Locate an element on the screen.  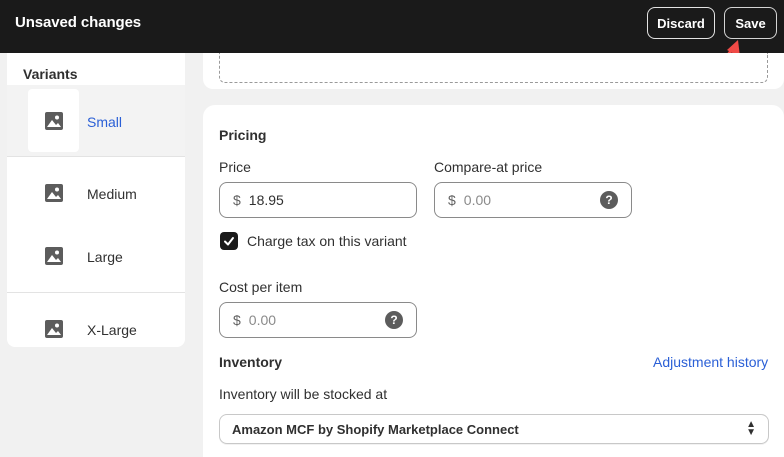
variant-item-large: Large is located at coordinates (96, 256).